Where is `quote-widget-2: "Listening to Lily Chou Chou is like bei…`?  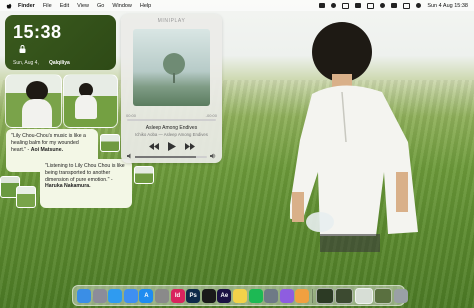 quote-widget-2: "Listening to Lily Chou Chou is like bei… is located at coordinates (86, 183).